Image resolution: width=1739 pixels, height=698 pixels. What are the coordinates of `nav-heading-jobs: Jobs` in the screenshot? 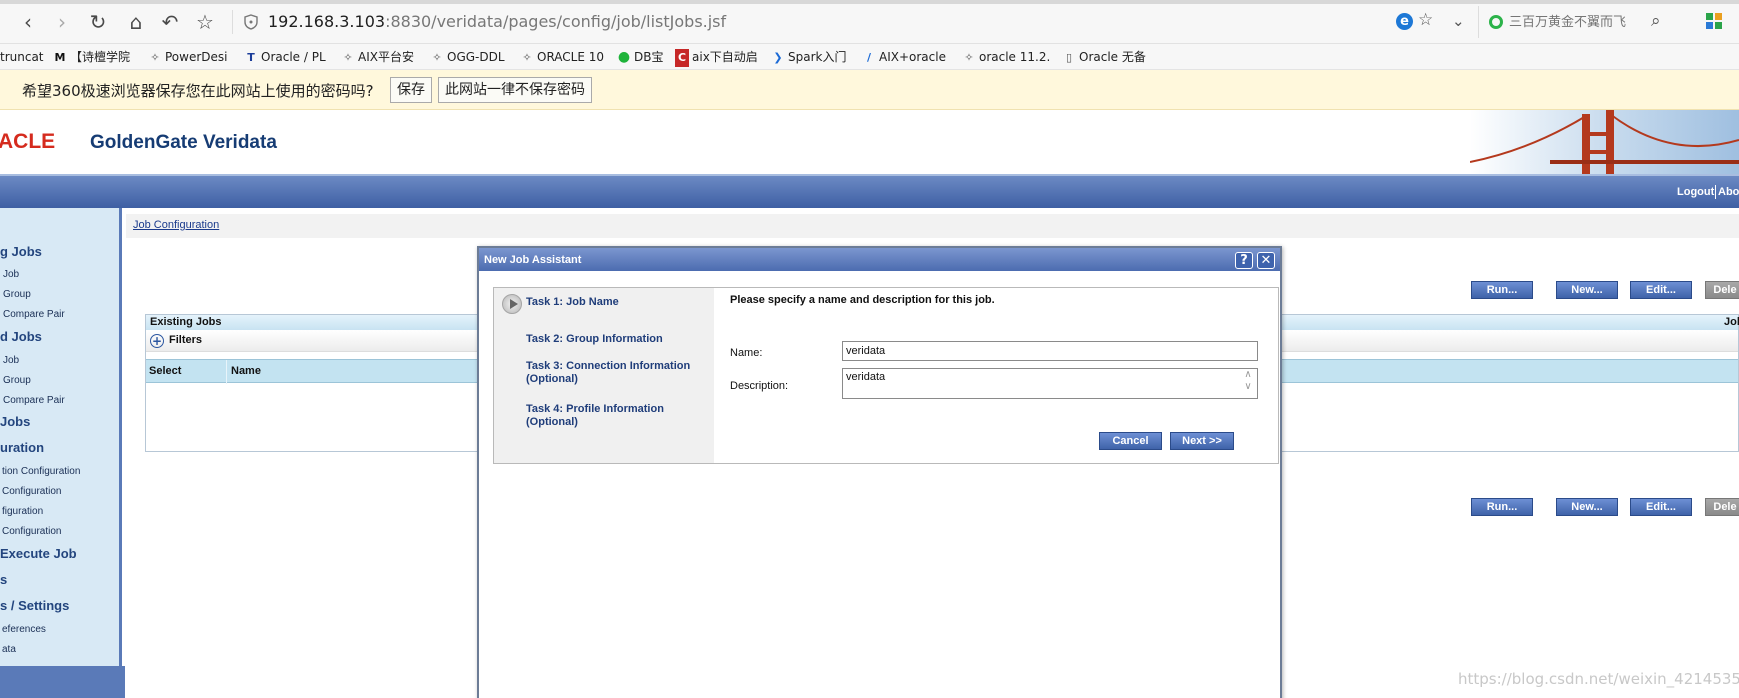 It's located at (15, 421).